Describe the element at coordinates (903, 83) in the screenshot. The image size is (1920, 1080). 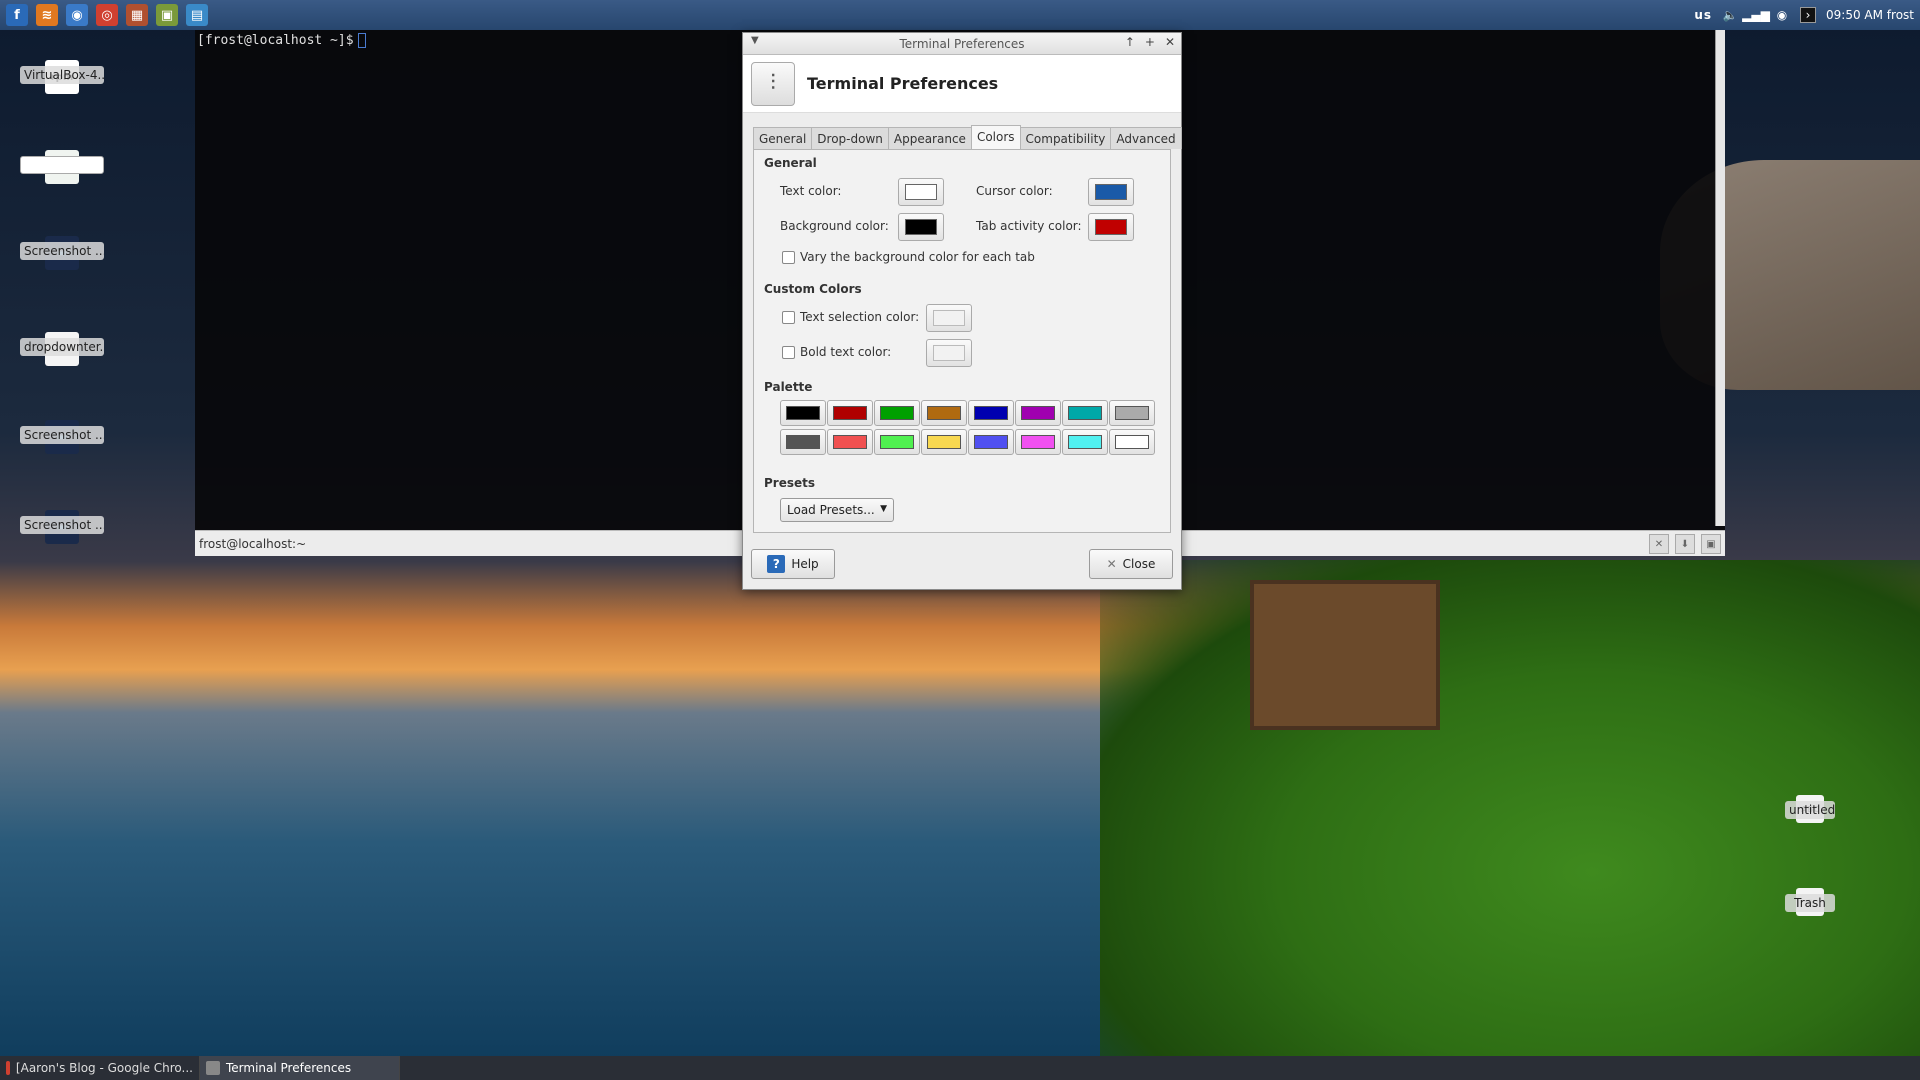
I see `dialog-header-title: Terminal Preferences` at that location.